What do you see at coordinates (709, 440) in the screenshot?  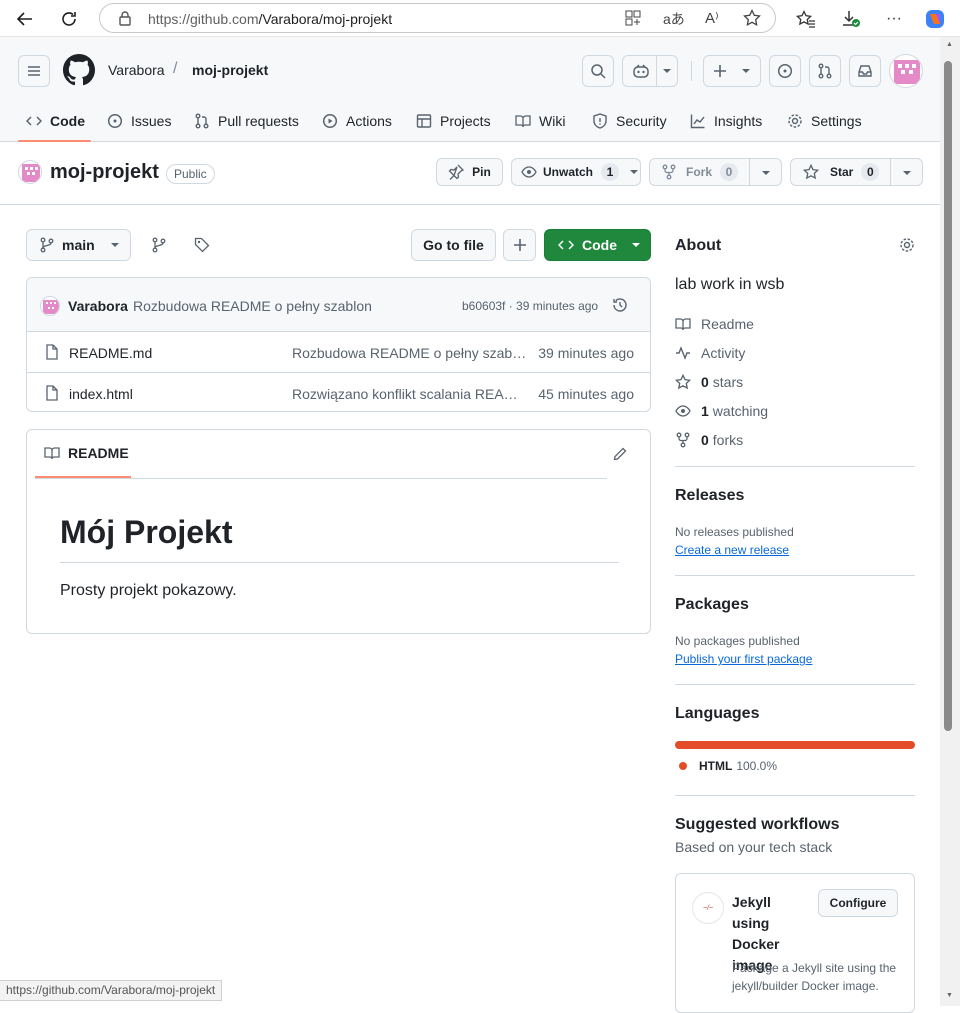 I see `about-forks-link: 0 forks` at bounding box center [709, 440].